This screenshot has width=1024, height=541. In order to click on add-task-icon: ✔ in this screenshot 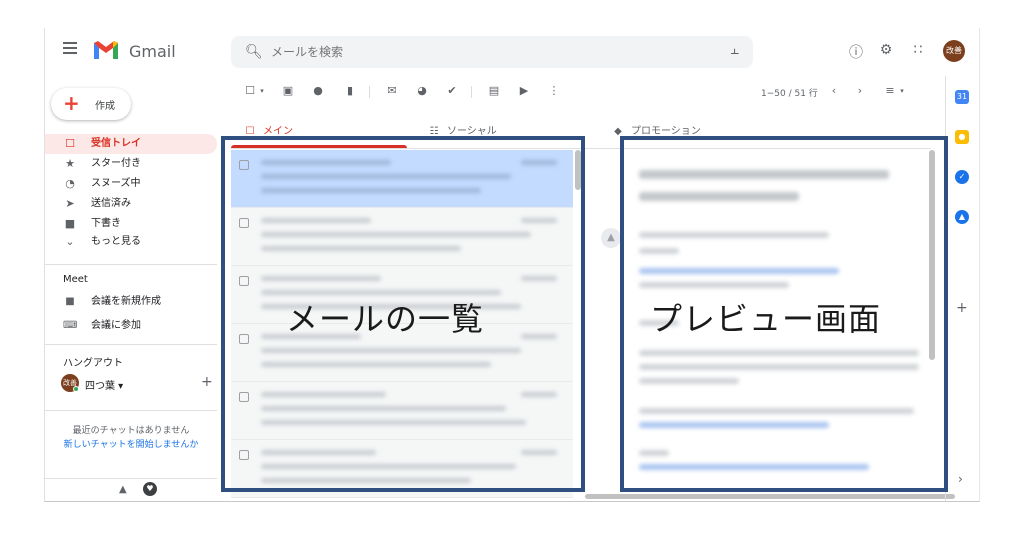, I will do `click(452, 91)`.